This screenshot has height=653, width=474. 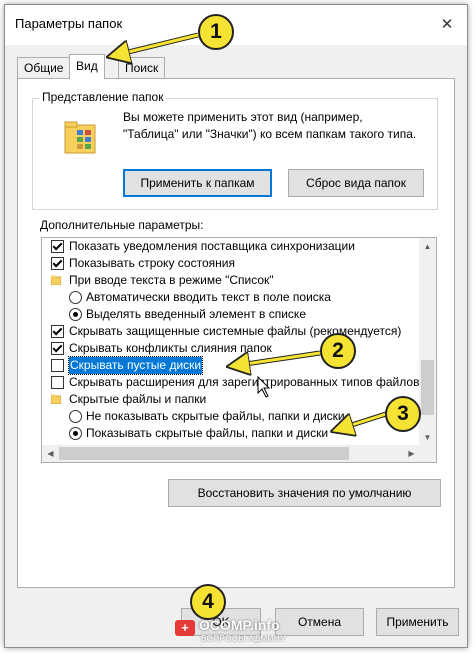 What do you see at coordinates (239, 625) in the screenshot?
I see `watermark-text: OCOMP.info` at bounding box center [239, 625].